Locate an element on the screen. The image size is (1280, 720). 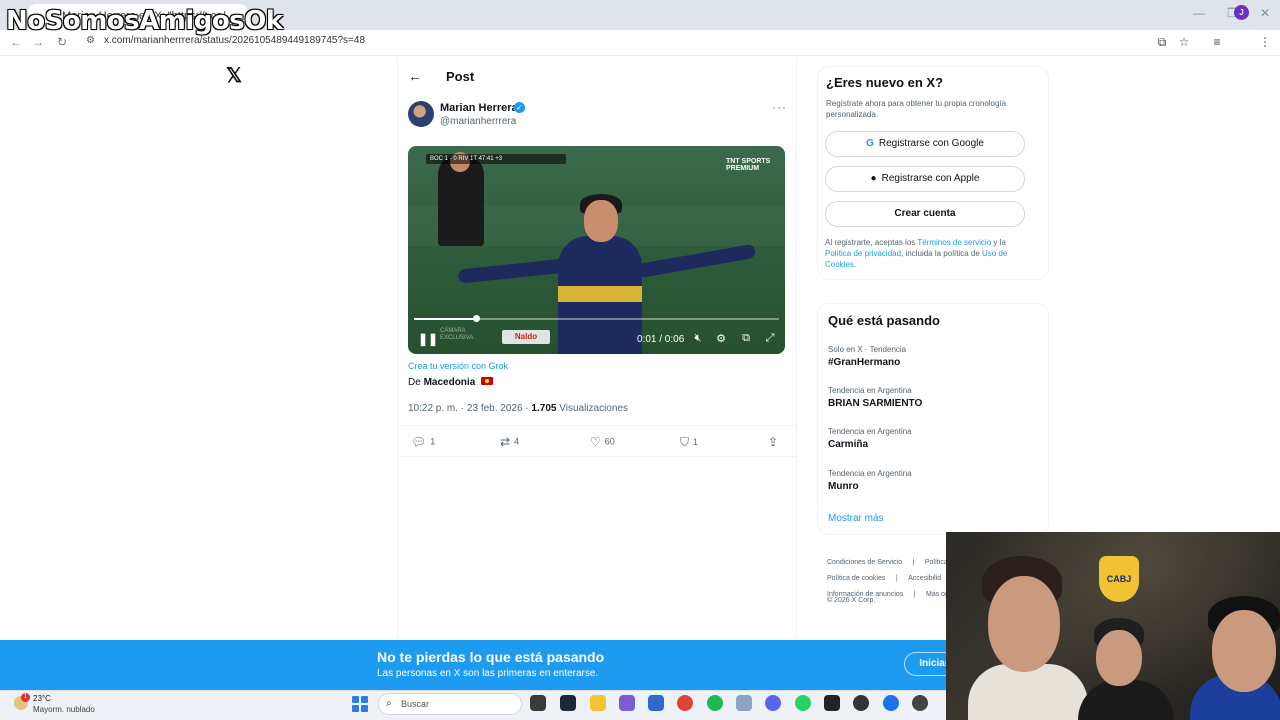
reply-icon: 💬︎ is located at coordinates (419, 442).